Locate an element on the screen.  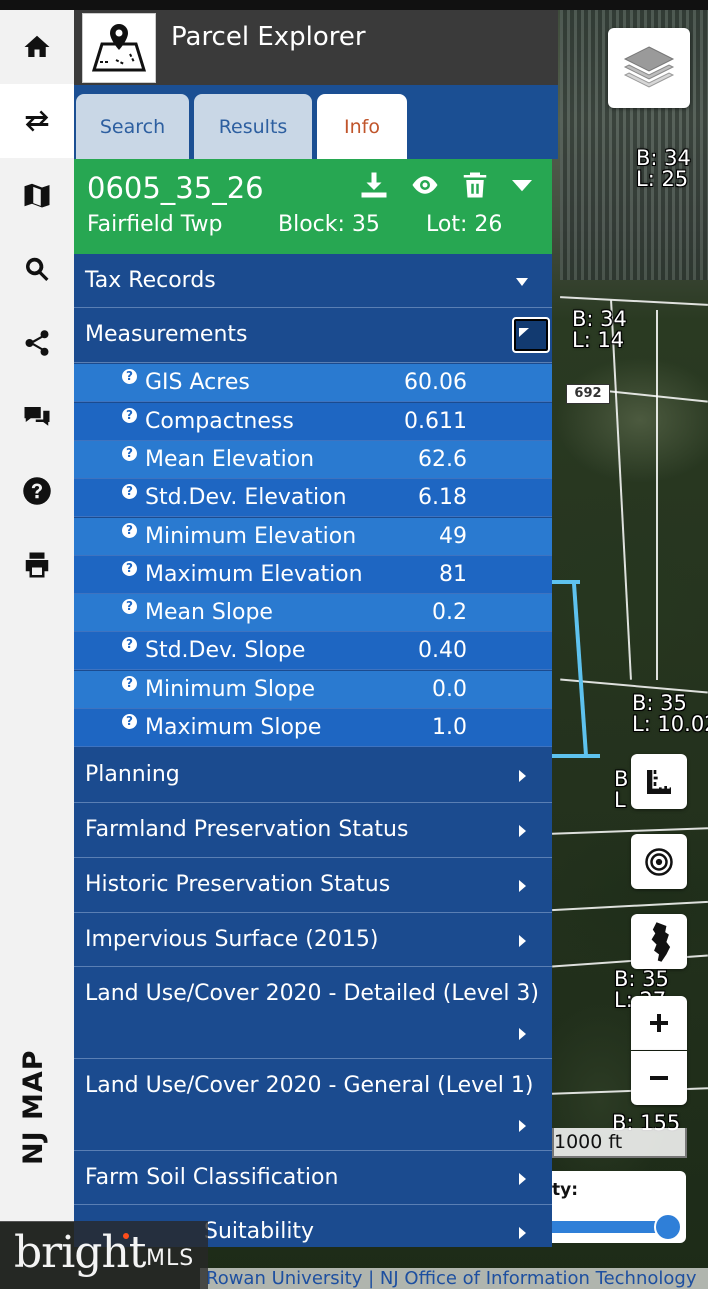
minus-icon is located at coordinates (659, 1078).